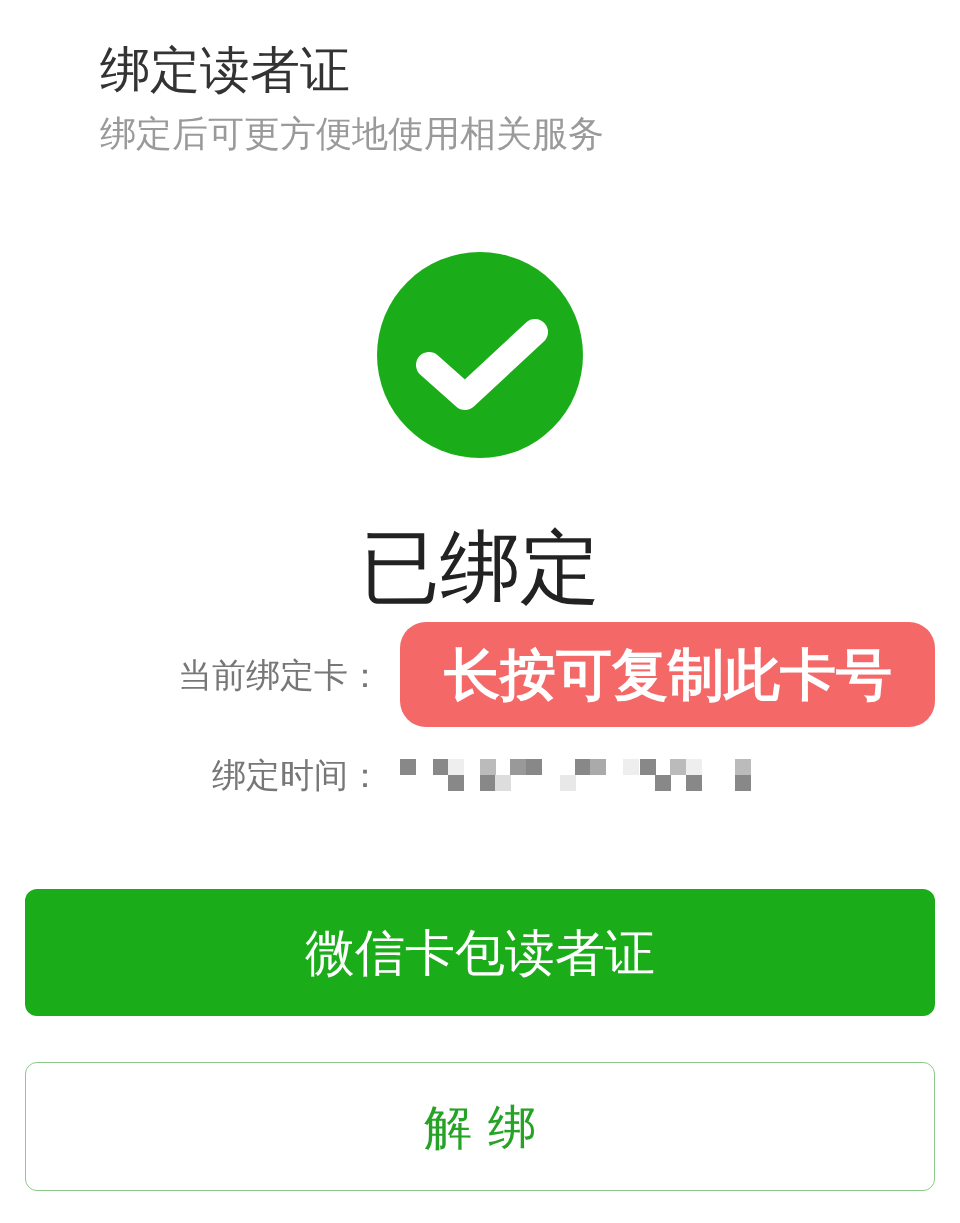  I want to click on field-label: 绑定时间：, so click(297, 775).